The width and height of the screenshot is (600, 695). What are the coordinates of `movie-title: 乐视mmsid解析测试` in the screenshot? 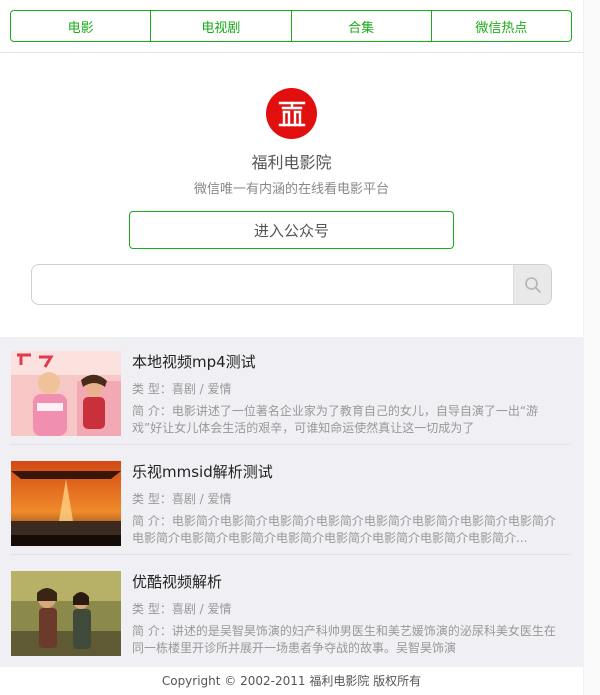 It's located at (202, 471).